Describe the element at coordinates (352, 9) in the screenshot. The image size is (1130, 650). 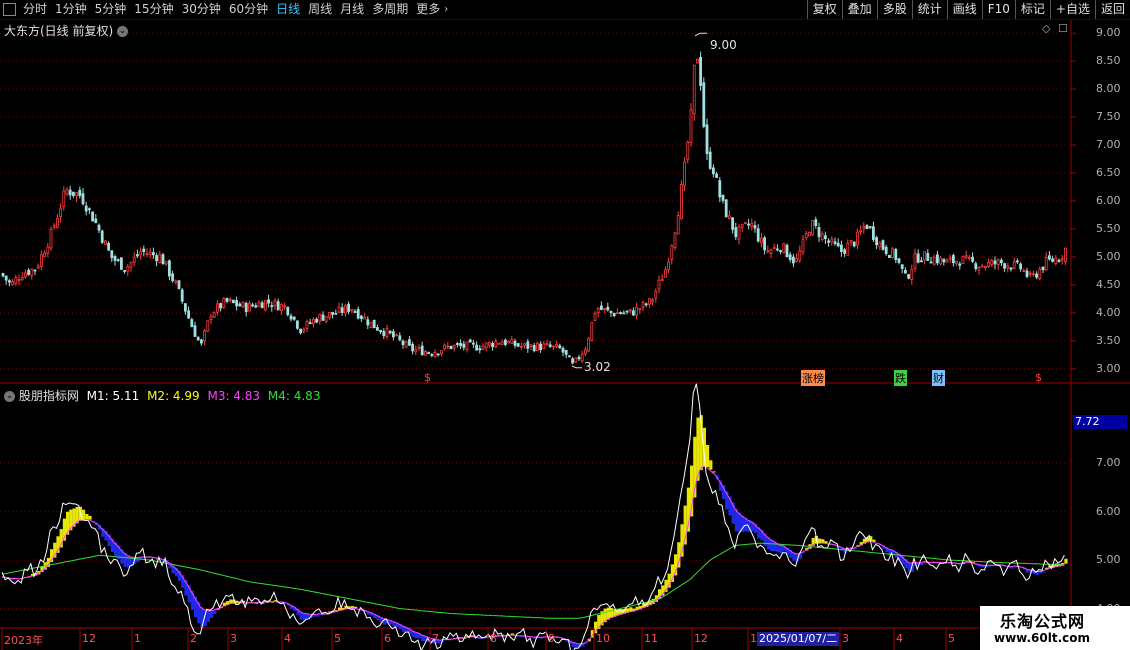
I see `period-tab-8: 月线` at that location.